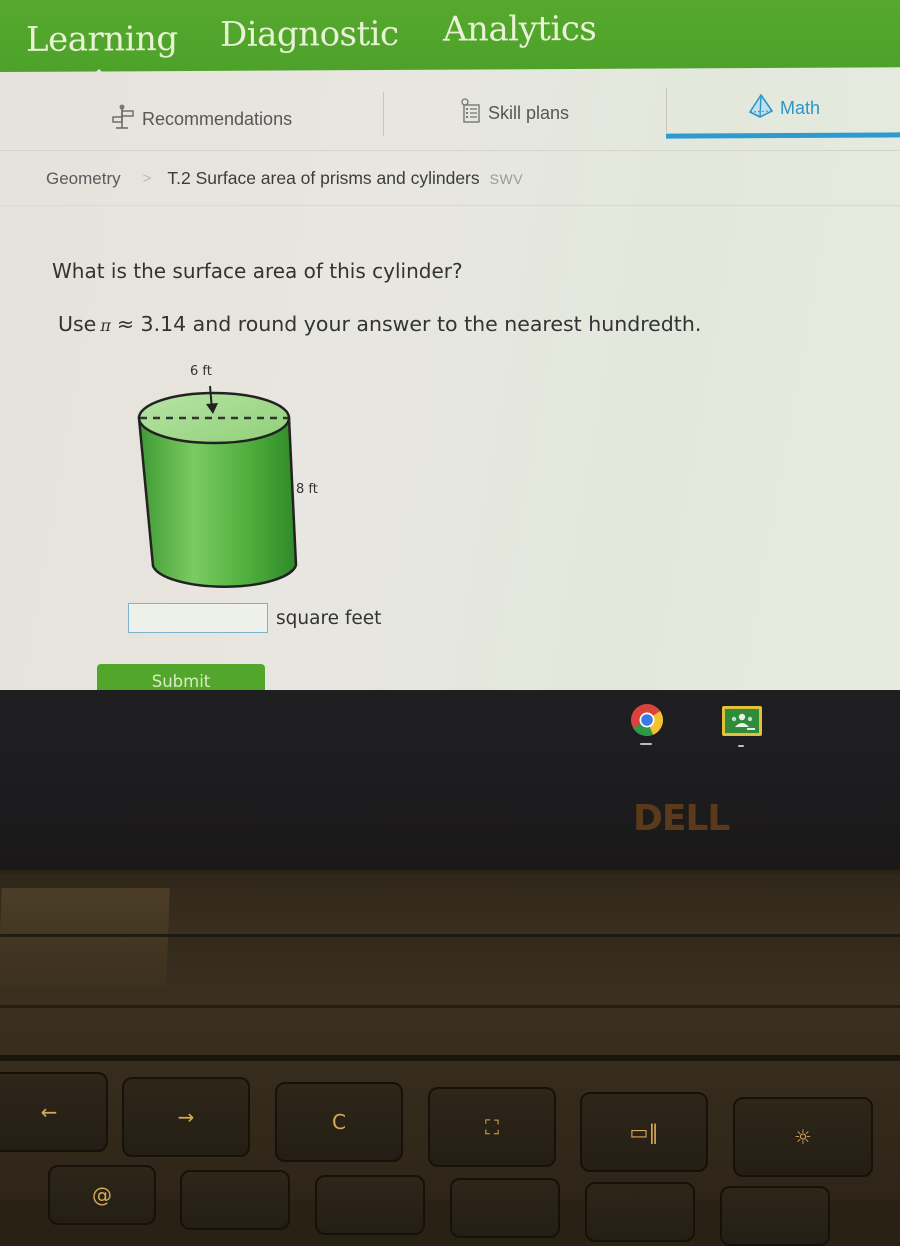  What do you see at coordinates (450, 1058) in the screenshot?
I see `keyboard-edge` at bounding box center [450, 1058].